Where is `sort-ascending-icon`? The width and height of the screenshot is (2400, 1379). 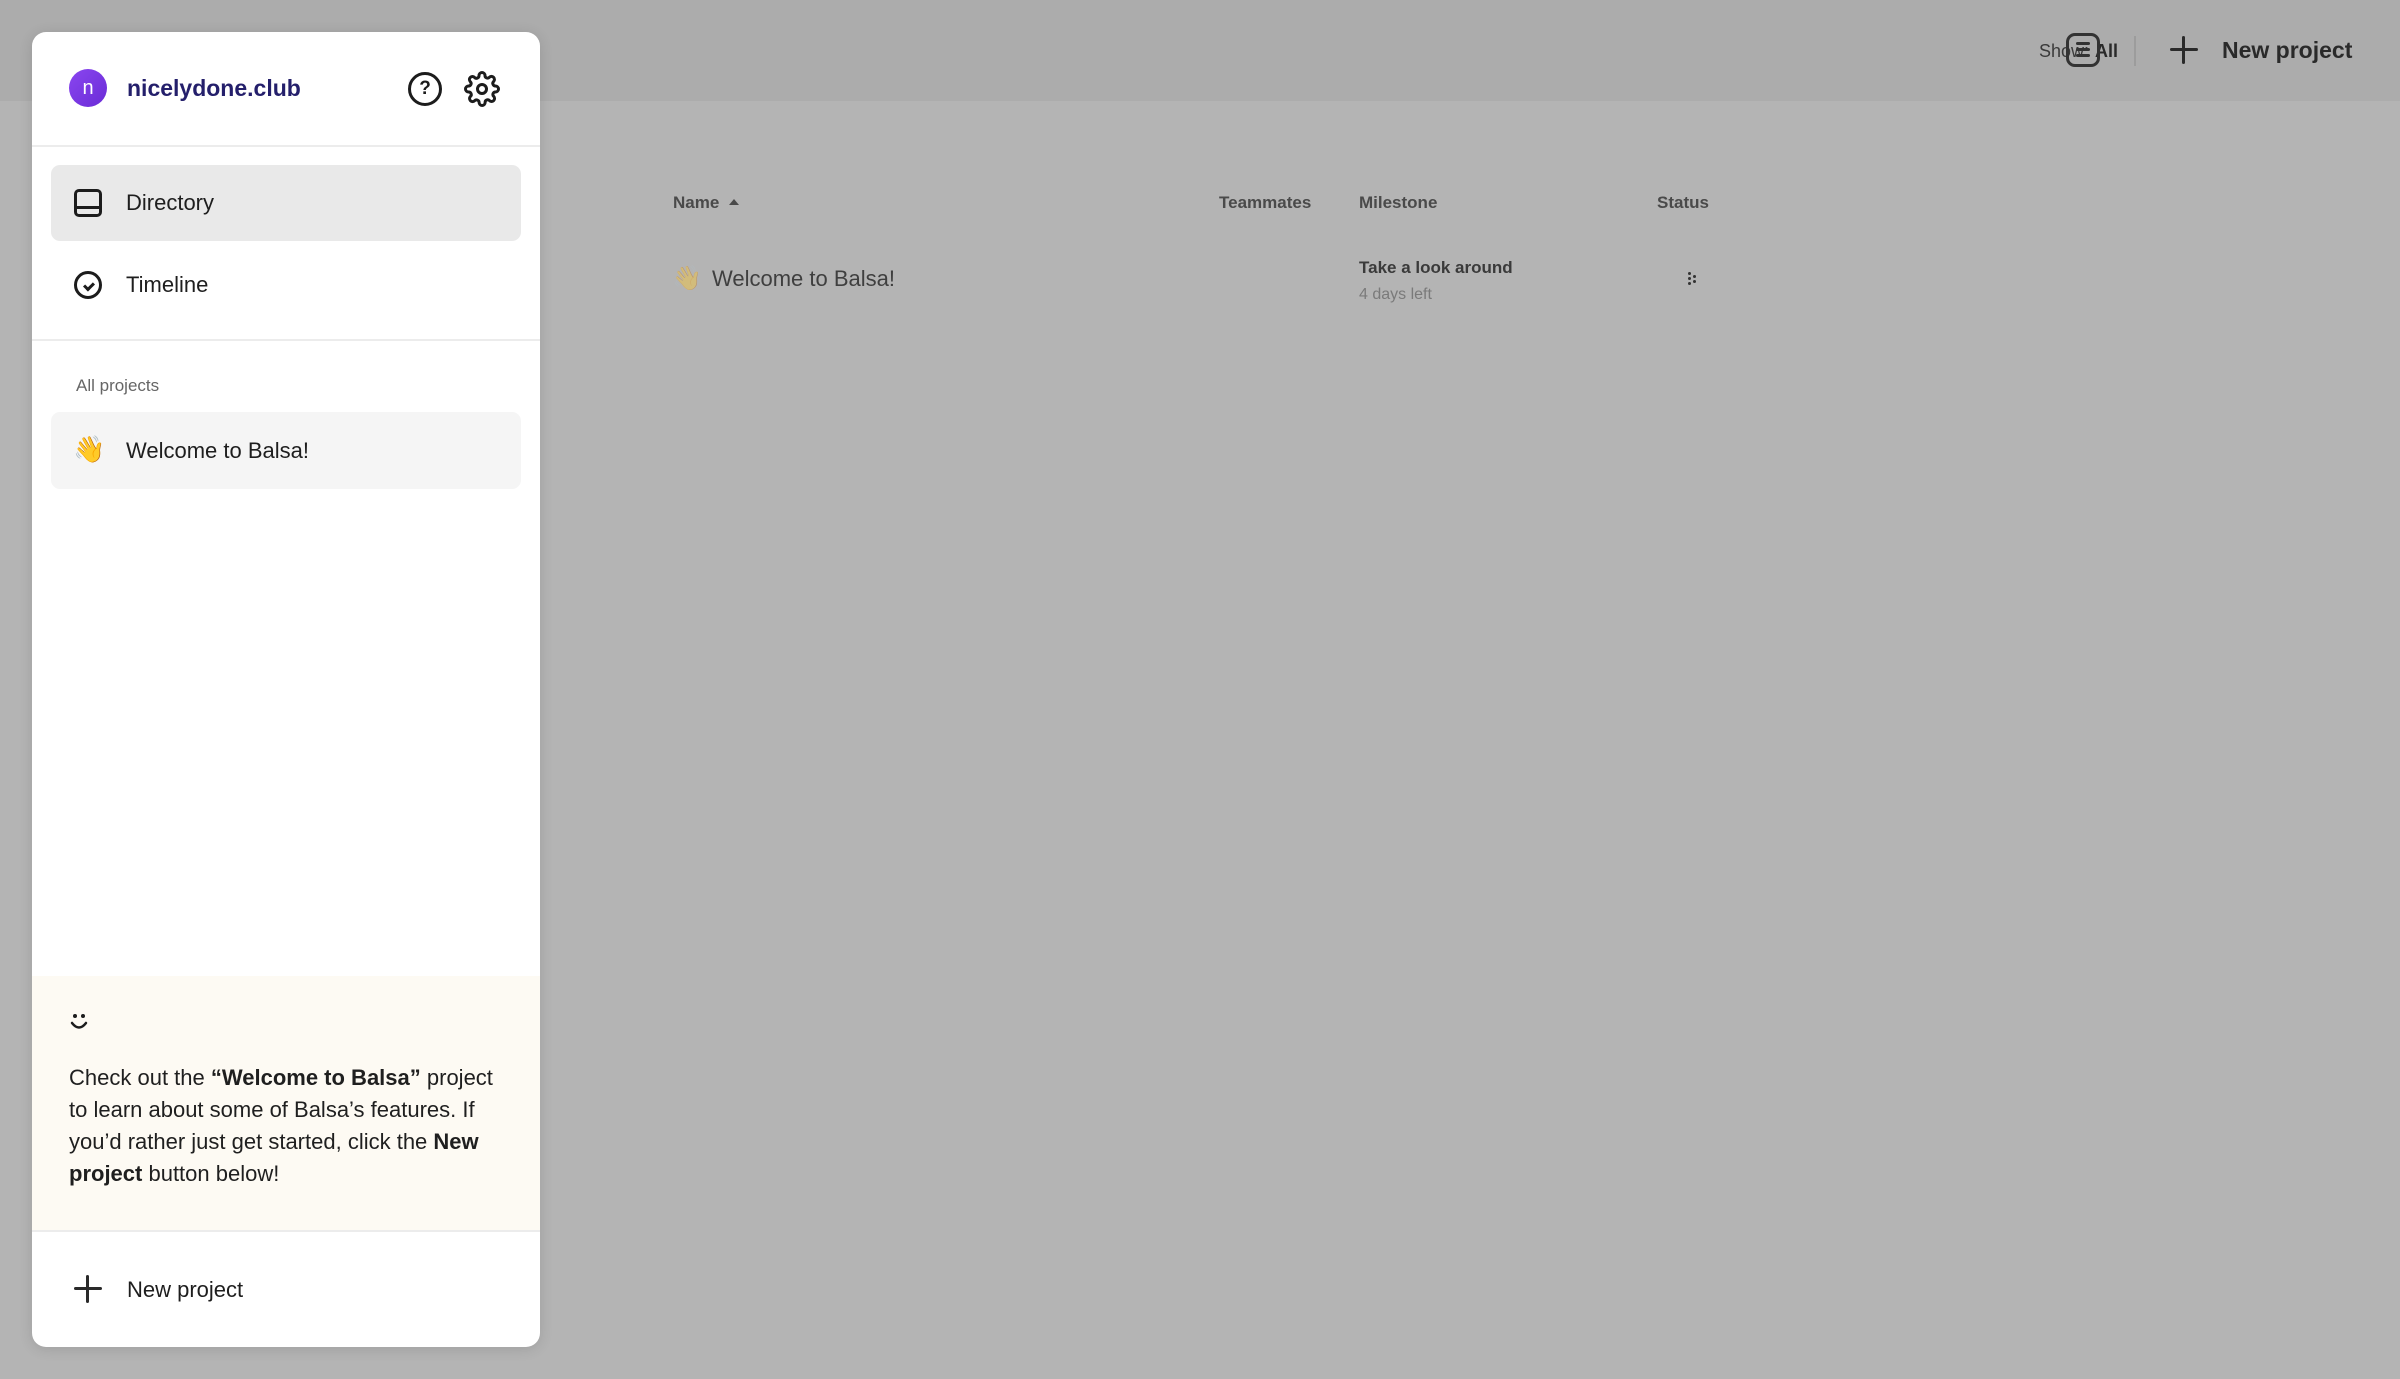
sort-ascending-icon is located at coordinates (734, 202).